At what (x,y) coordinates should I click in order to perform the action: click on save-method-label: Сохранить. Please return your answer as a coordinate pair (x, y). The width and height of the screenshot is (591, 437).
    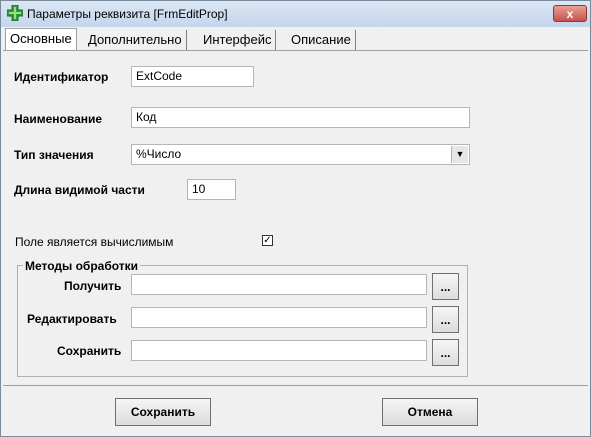
    Looking at the image, I should click on (89, 351).